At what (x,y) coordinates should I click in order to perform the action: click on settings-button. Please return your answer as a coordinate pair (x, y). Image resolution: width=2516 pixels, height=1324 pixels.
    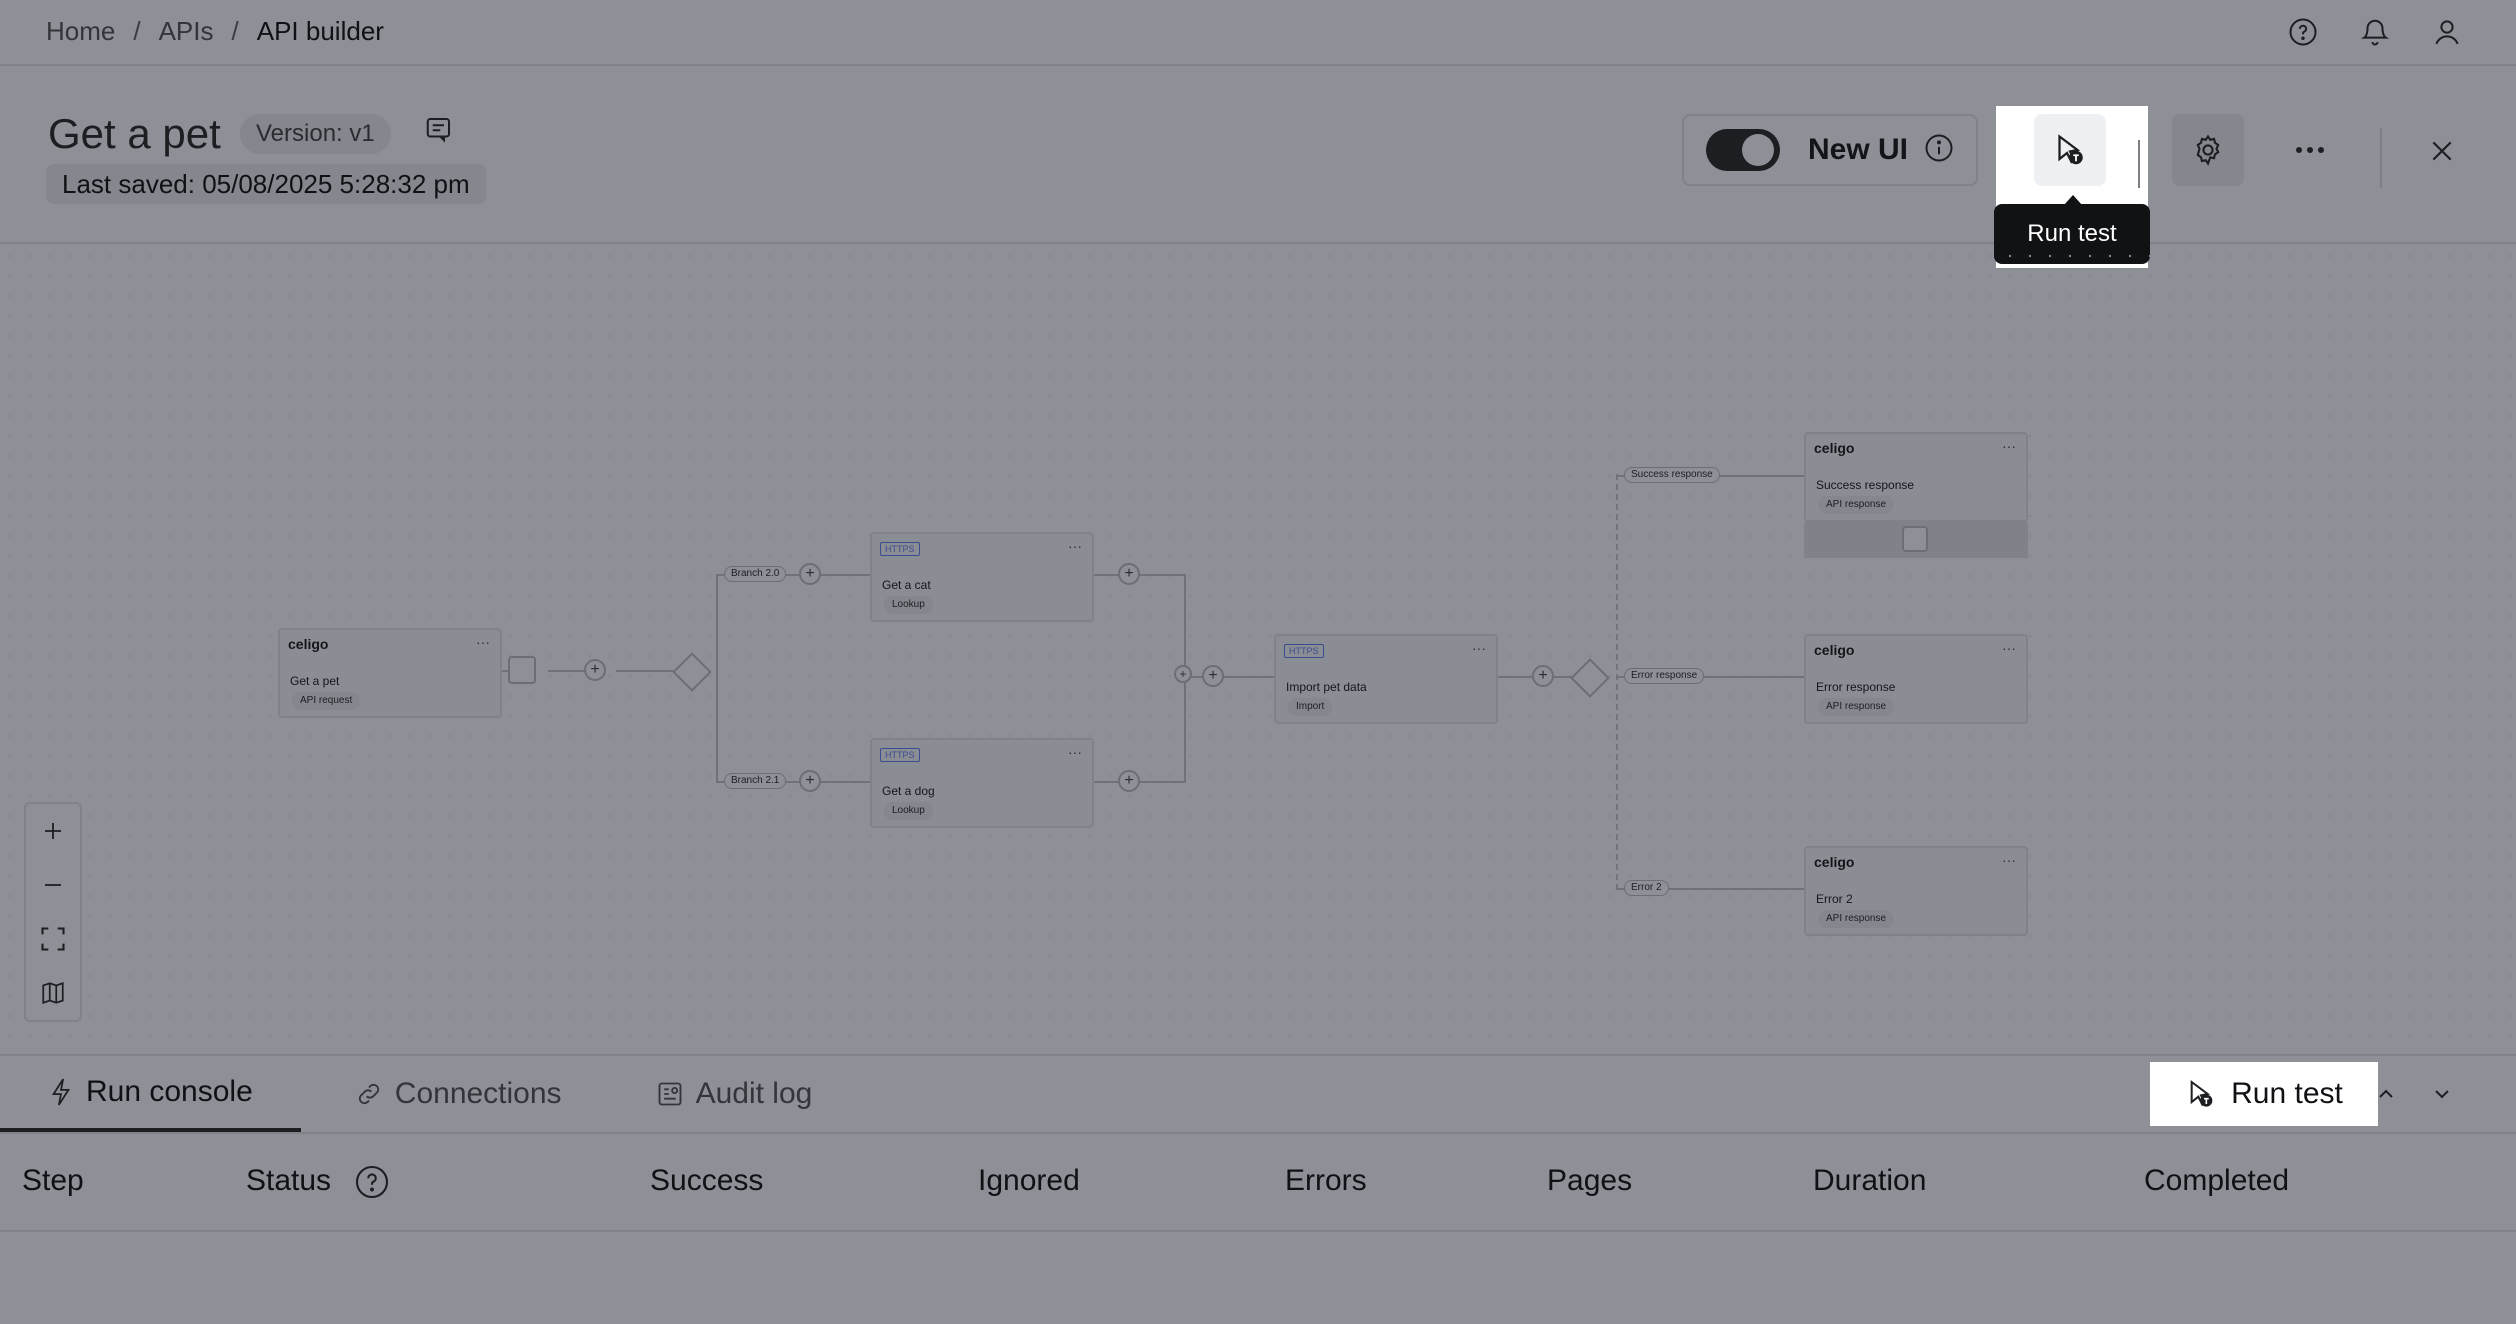
    Looking at the image, I should click on (2208, 150).